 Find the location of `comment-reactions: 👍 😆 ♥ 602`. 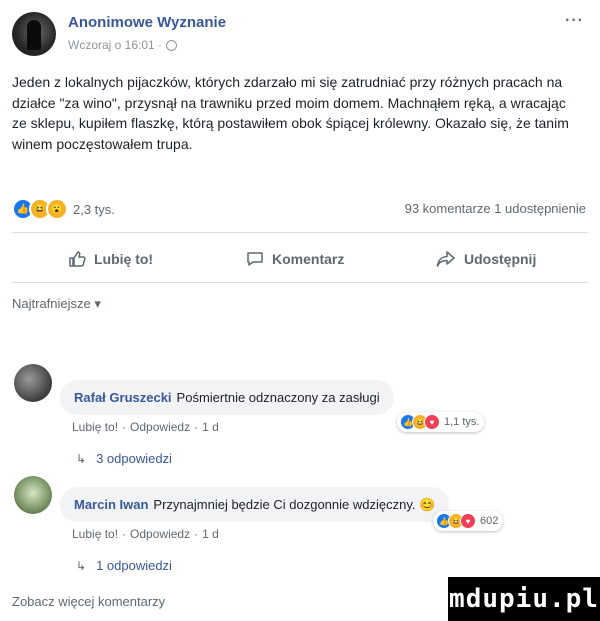

comment-reactions: 👍 😆 ♥ 602 is located at coordinates (468, 521).